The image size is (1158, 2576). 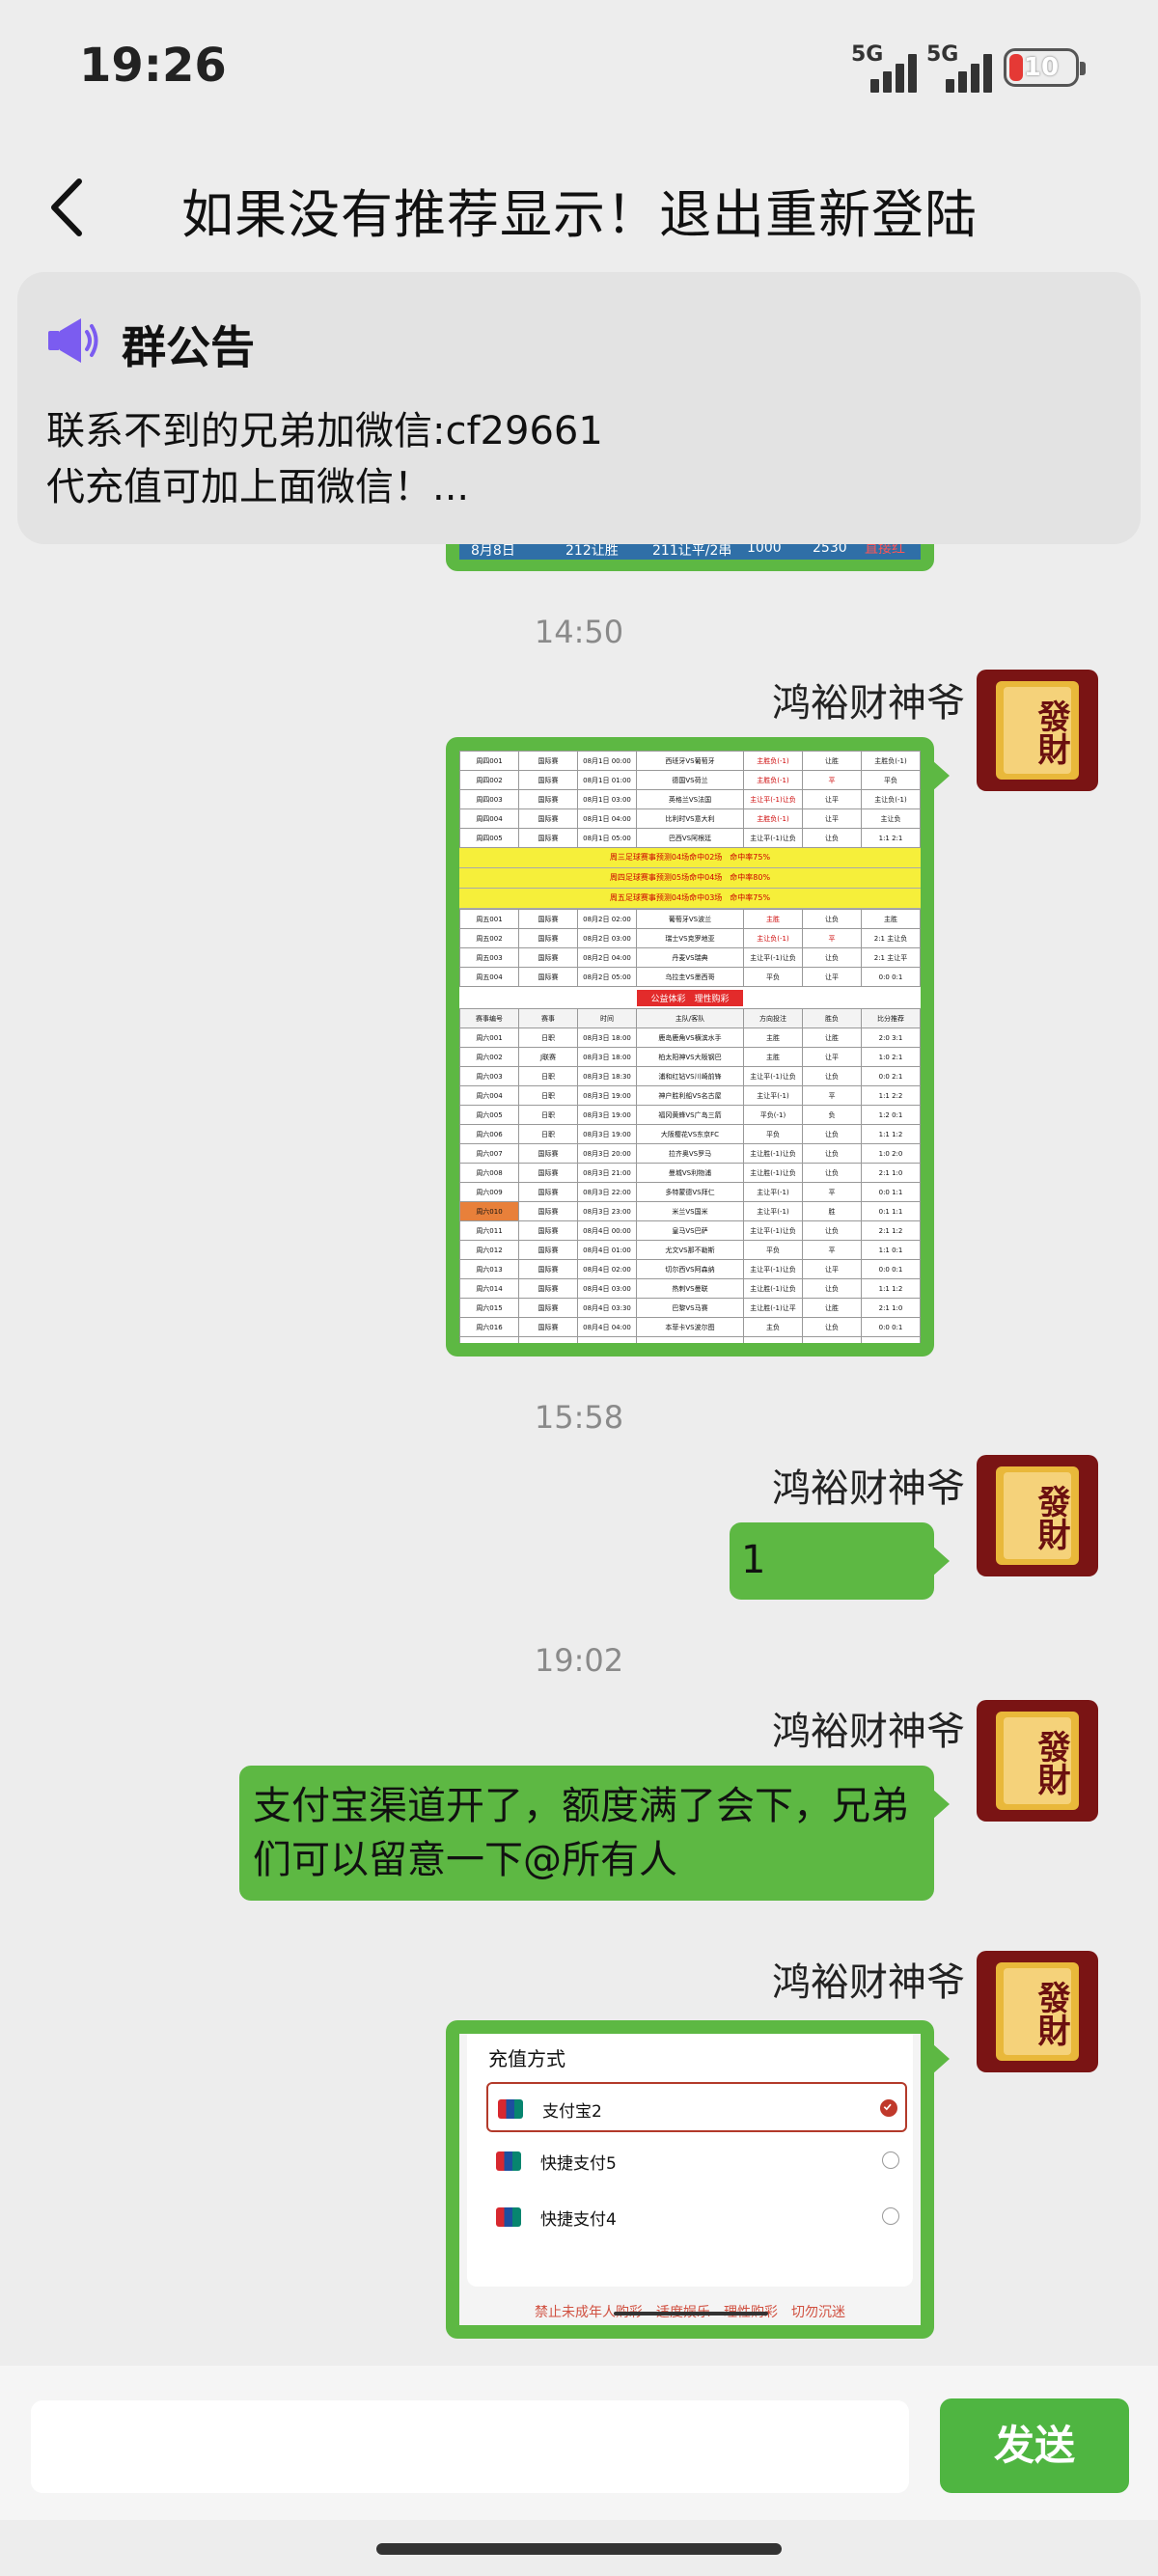 What do you see at coordinates (607, 1018) in the screenshot?
I see `table-header: 时间` at bounding box center [607, 1018].